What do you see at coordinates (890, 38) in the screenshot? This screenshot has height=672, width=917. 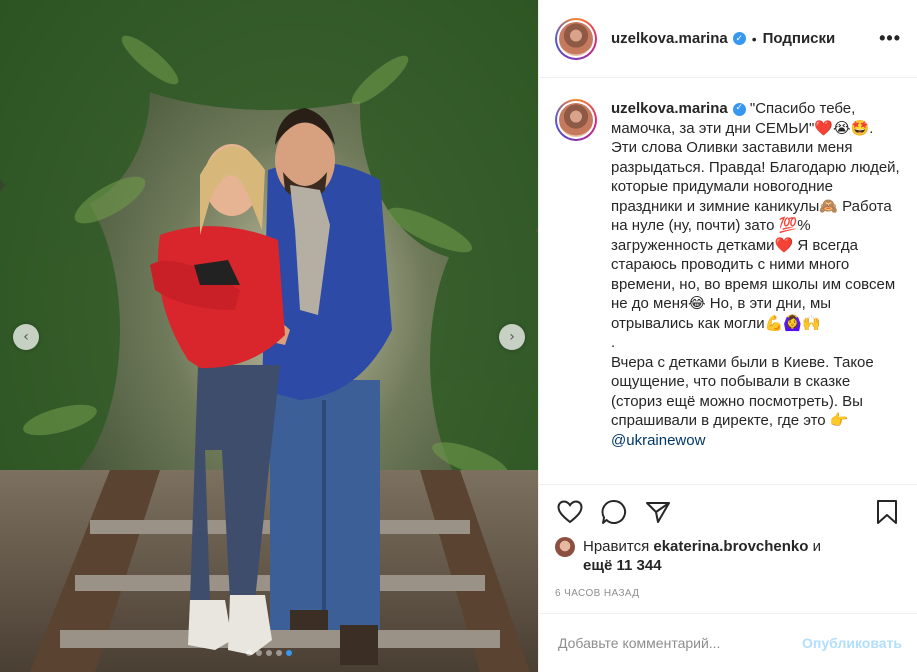 I see `more-icon: •••` at bounding box center [890, 38].